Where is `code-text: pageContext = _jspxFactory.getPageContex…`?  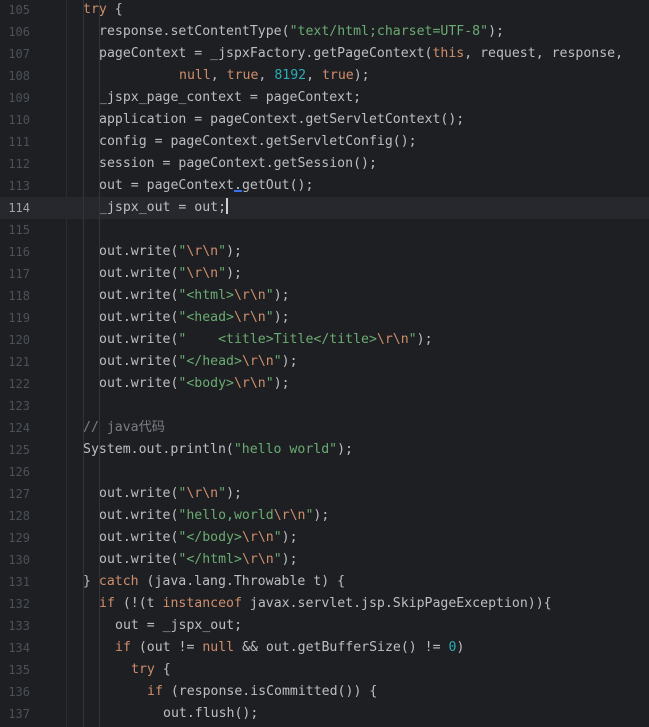 code-text: pageContext = _jspxFactory.getPageContex… is located at coordinates (361, 54).